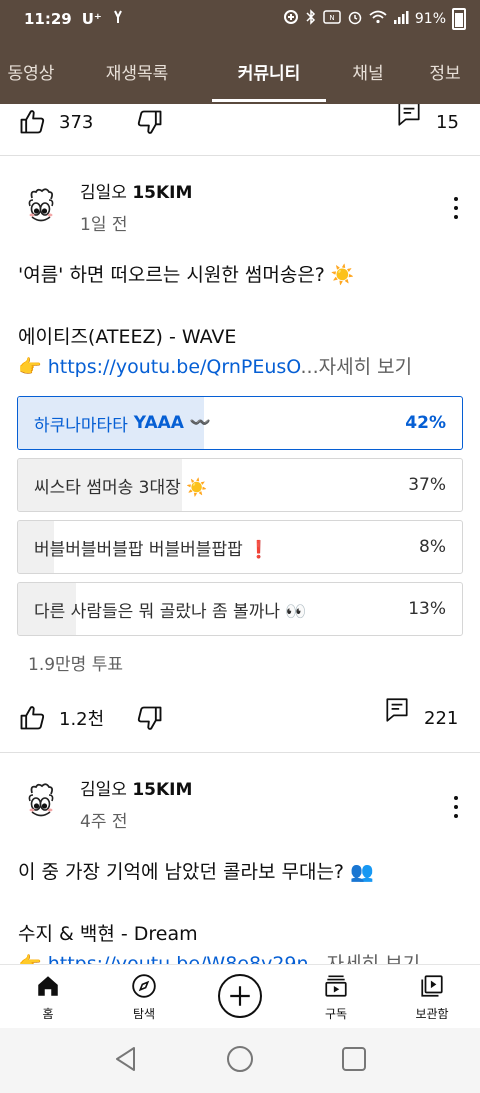  What do you see at coordinates (368, 71) in the screenshot?
I see `tab-channels: 채널` at bounding box center [368, 71].